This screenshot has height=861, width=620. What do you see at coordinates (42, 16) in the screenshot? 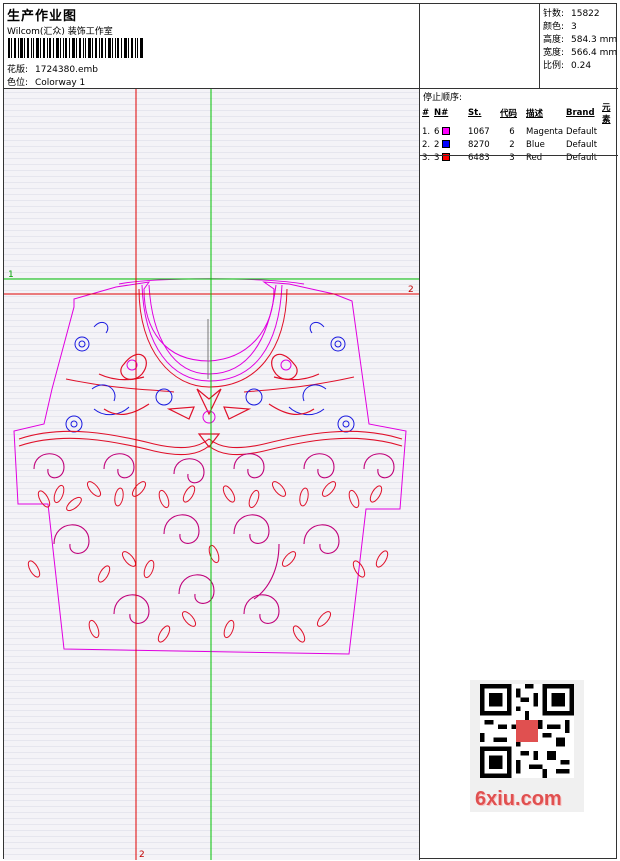
I see `sheet-title: 生产作业图` at bounding box center [42, 16].